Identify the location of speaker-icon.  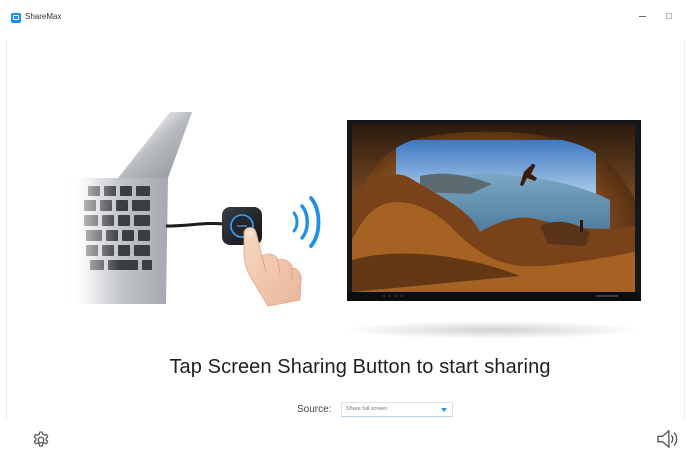
(668, 439).